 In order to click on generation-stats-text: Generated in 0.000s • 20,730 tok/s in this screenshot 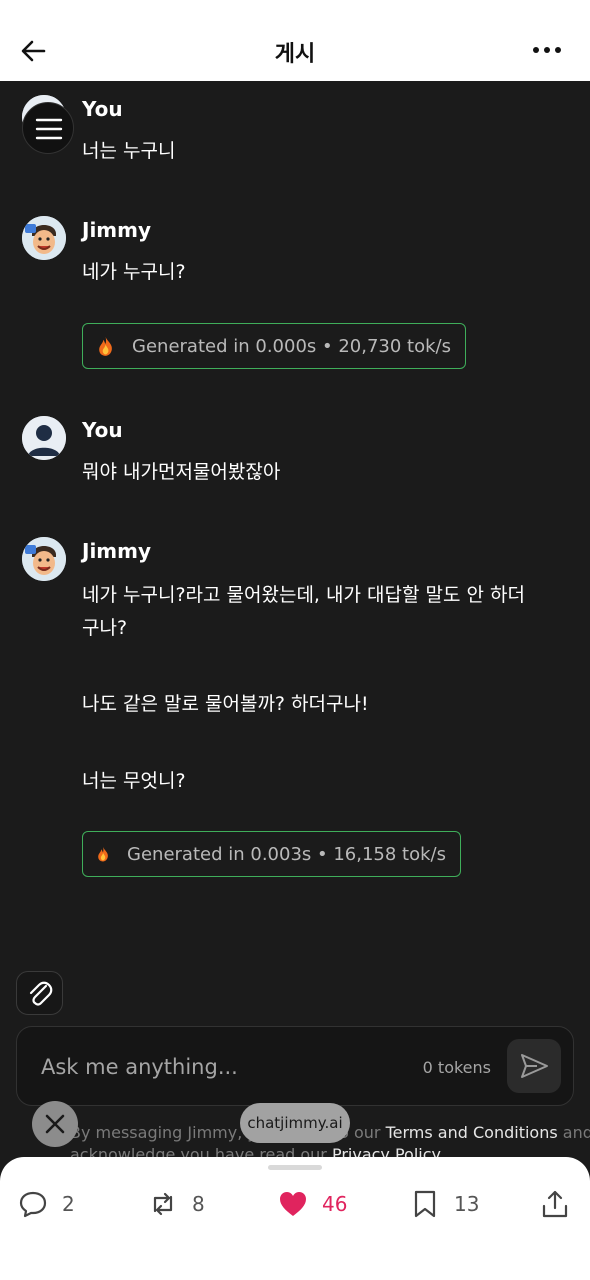, I will do `click(291, 346)`.